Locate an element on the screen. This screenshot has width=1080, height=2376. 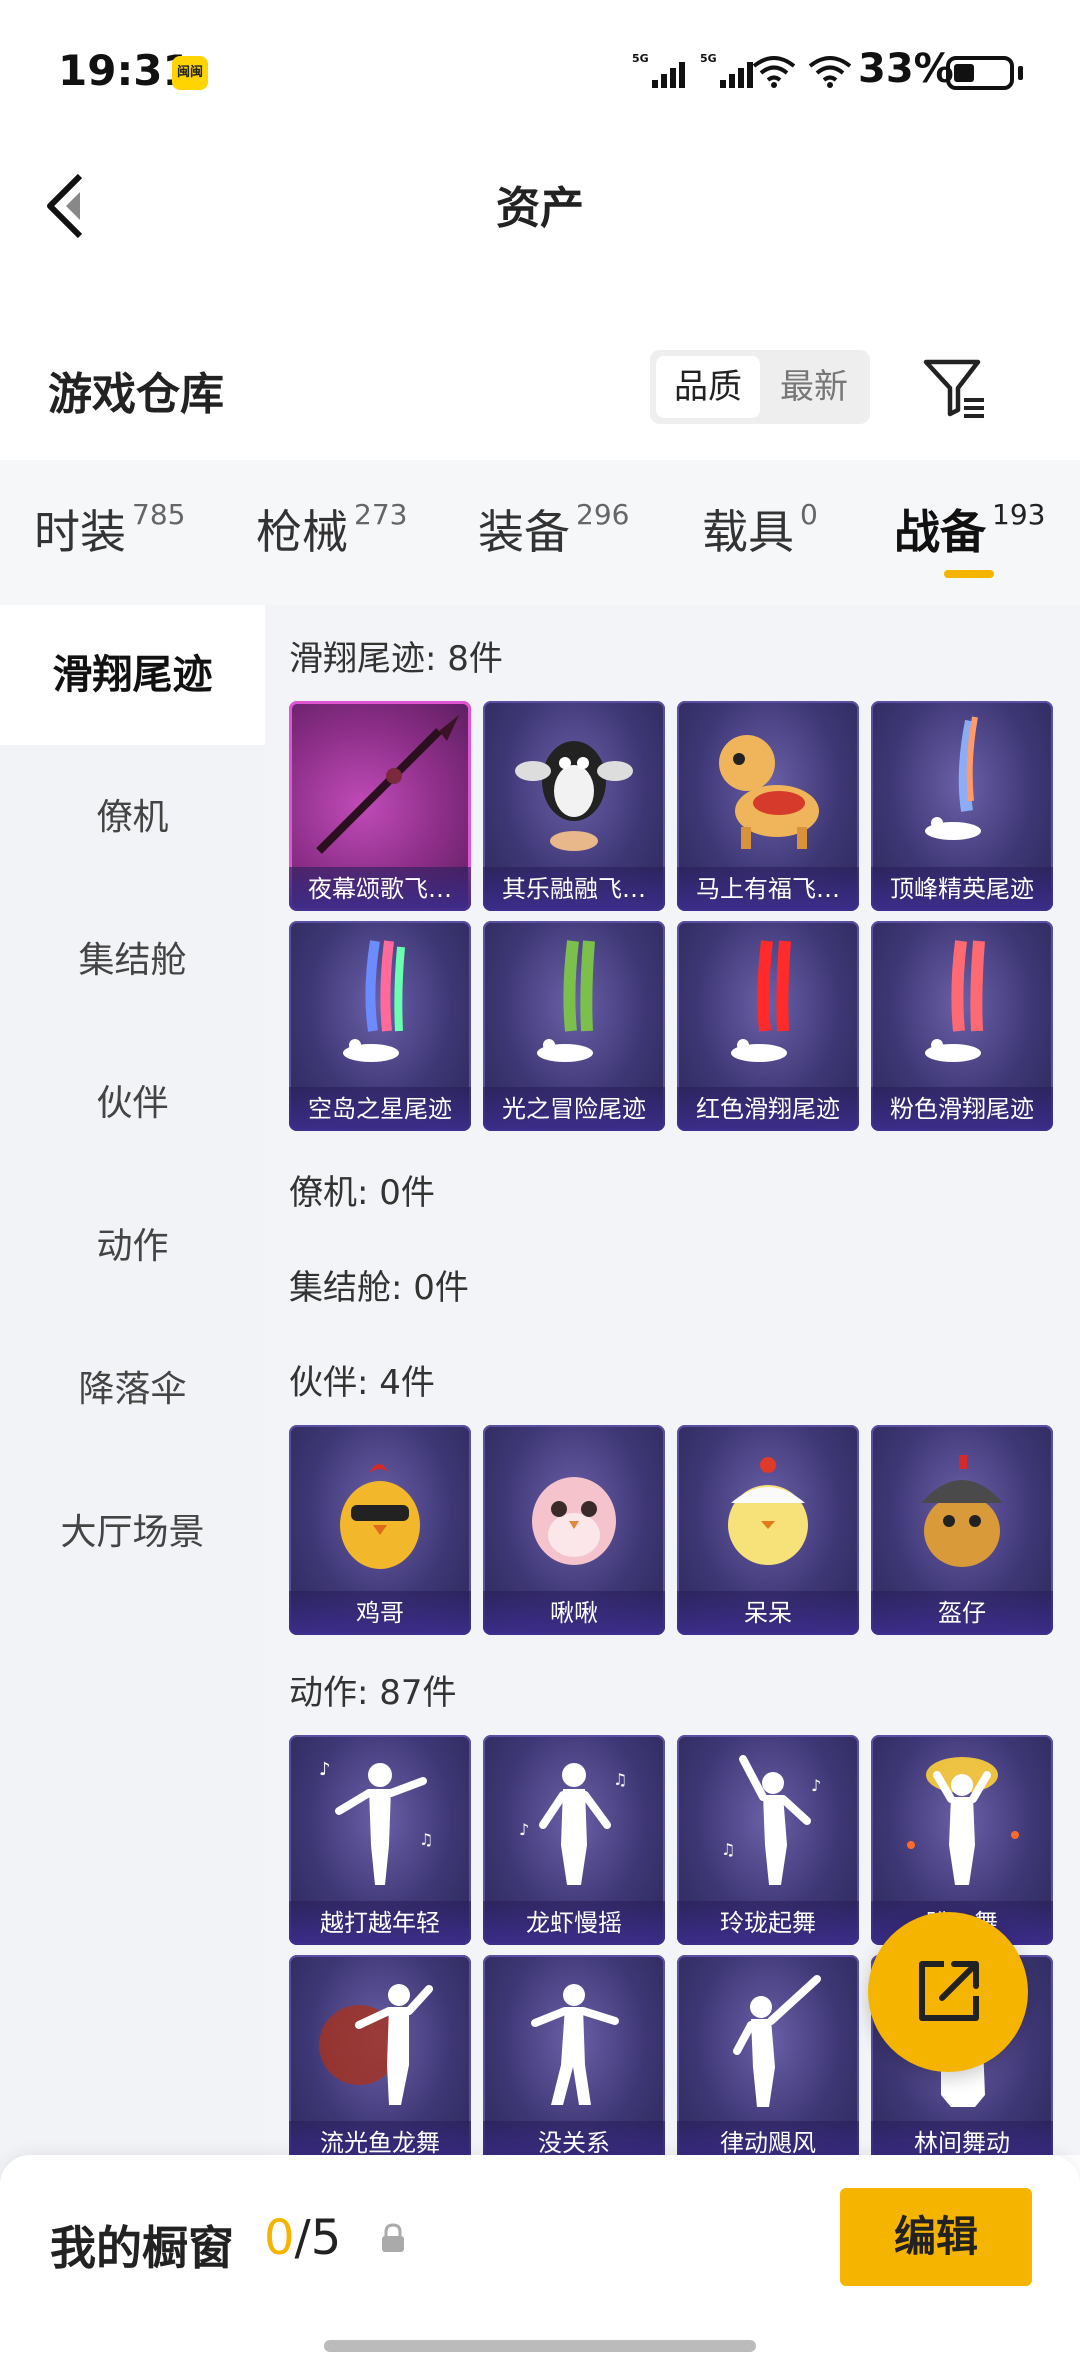
item-card: 没关系 is located at coordinates (574, 2055).